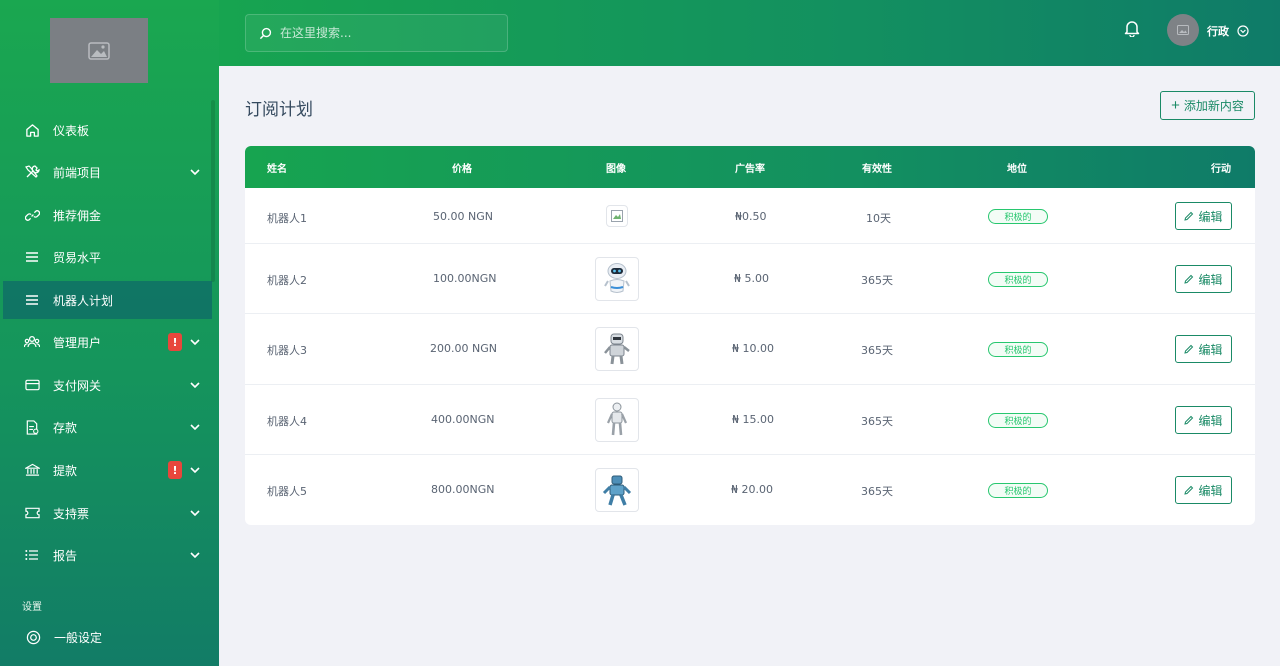 This screenshot has width=1280, height=666. I want to click on top-header: 行政, so click(749, 33).